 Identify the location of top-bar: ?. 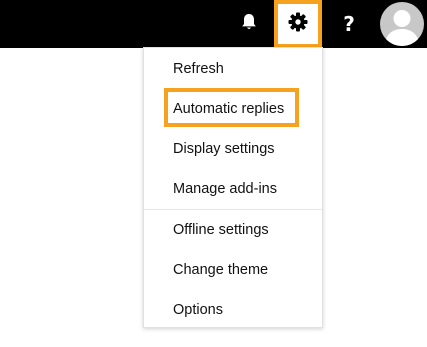
(213, 24).